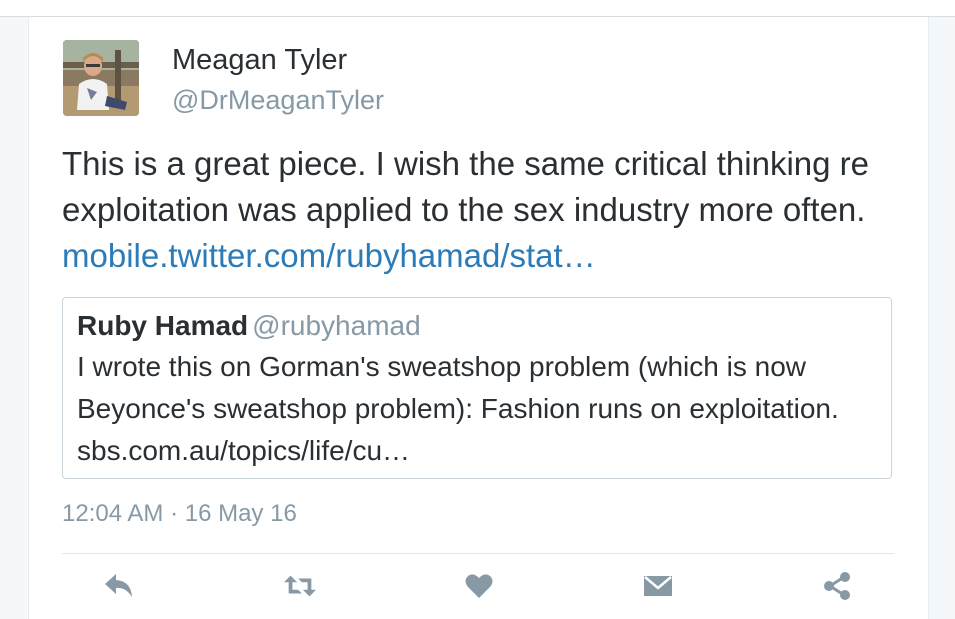  What do you see at coordinates (478, 553) in the screenshot?
I see `divider` at bounding box center [478, 553].